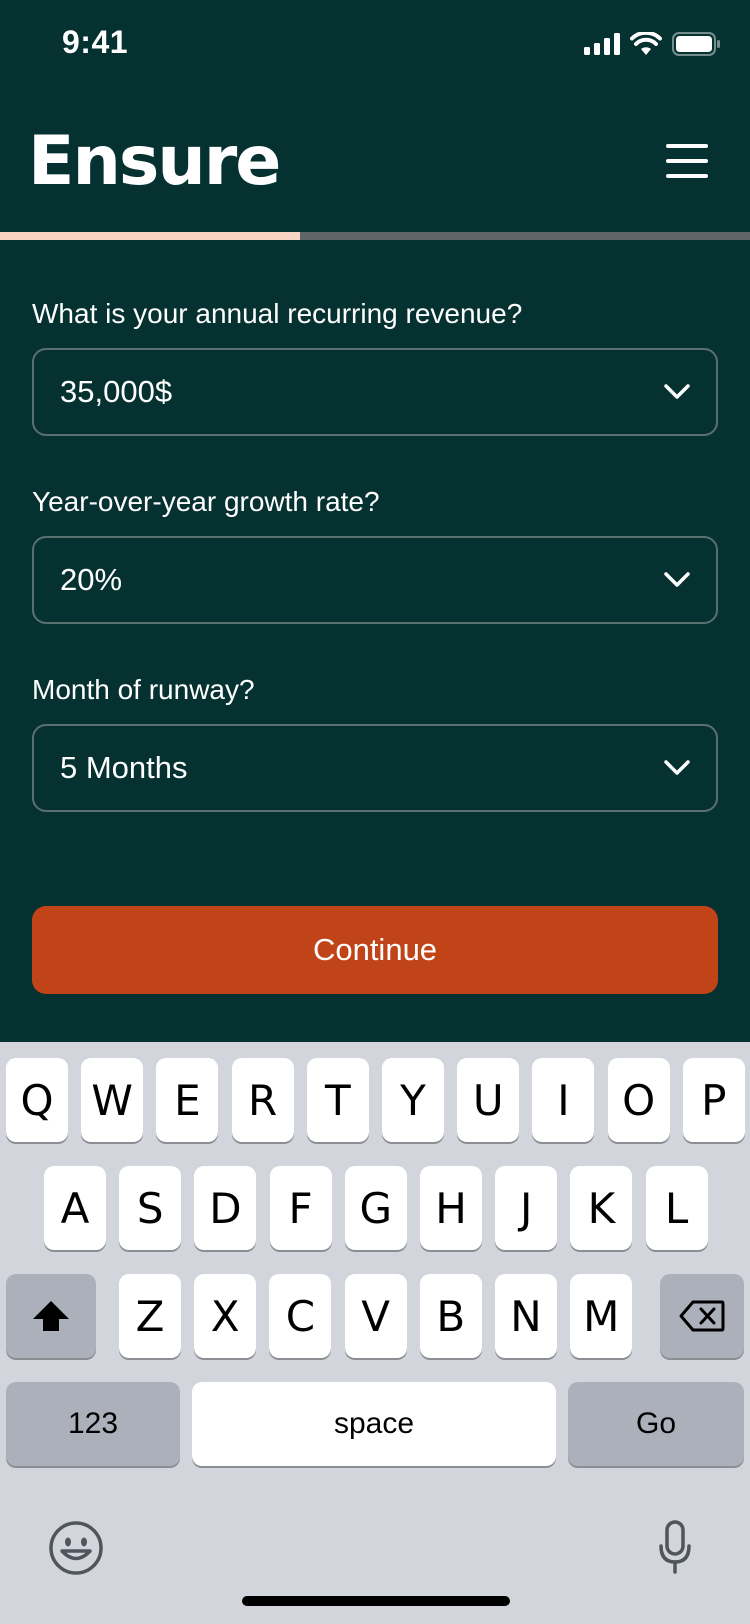 Image resolution: width=750 pixels, height=1624 pixels. I want to click on shift-key, so click(51, 1316).